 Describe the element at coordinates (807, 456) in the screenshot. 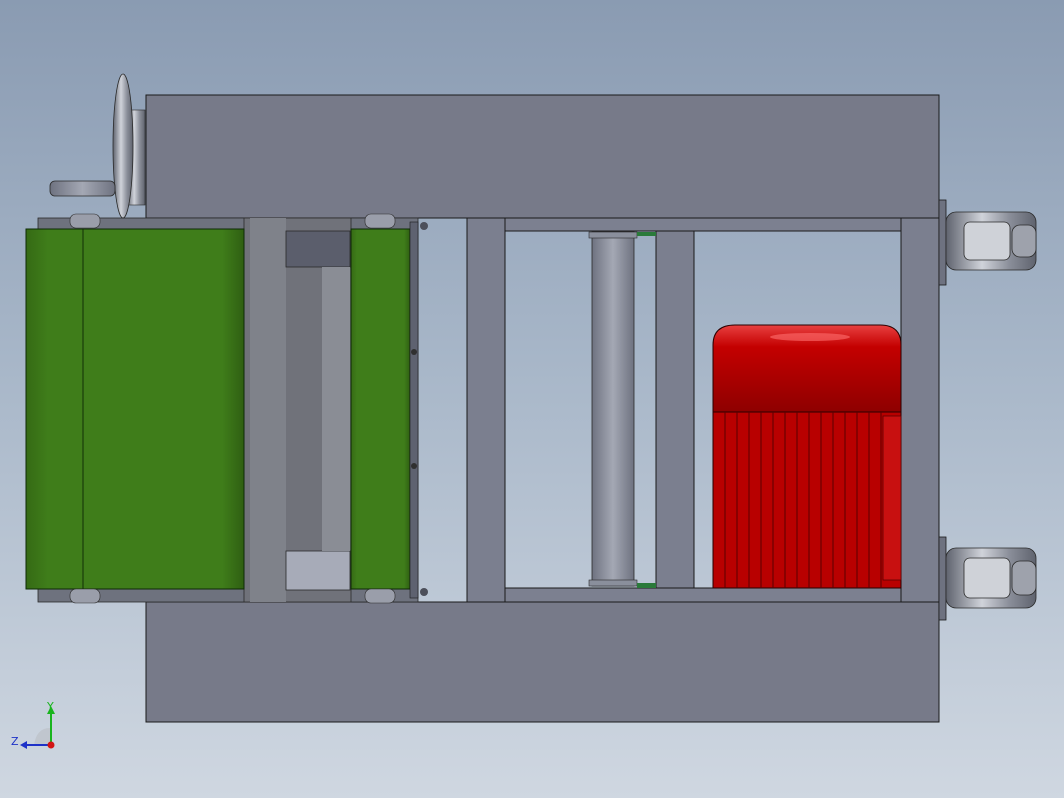

I see `electric-motor` at that location.